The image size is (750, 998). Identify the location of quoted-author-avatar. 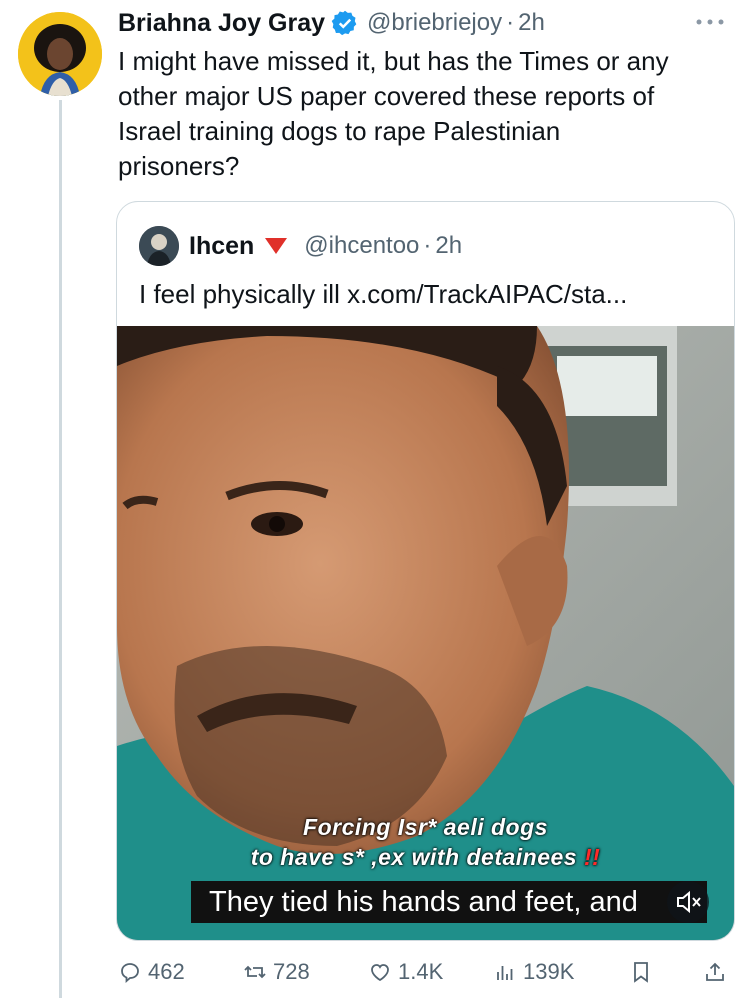
(159, 246).